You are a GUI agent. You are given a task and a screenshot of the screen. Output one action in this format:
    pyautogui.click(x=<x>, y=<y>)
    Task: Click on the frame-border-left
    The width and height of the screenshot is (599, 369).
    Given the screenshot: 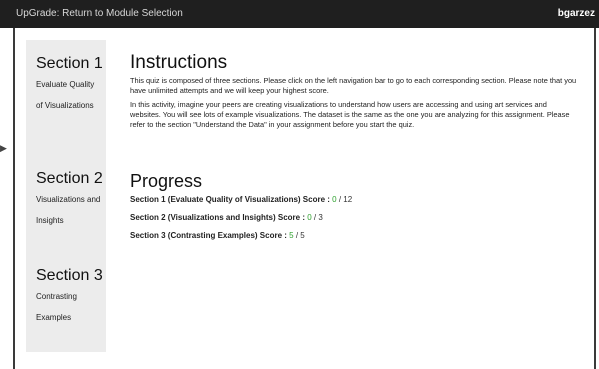 What is the action you would take?
    pyautogui.click(x=14, y=198)
    